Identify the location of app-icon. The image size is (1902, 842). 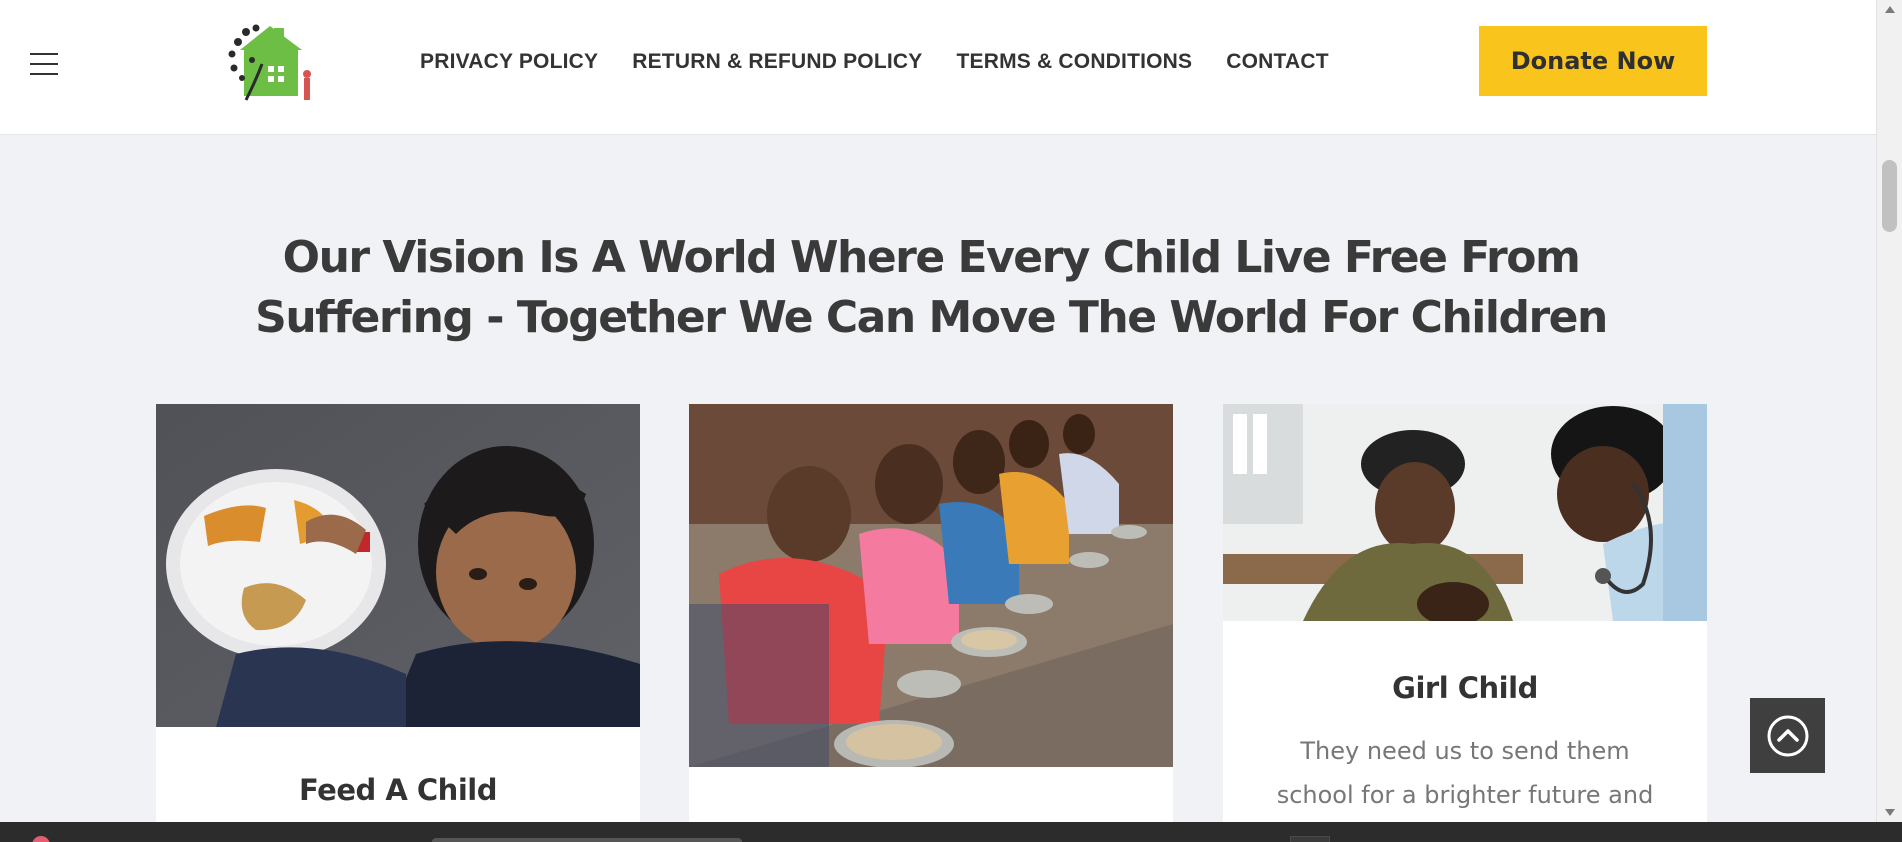
(41, 839).